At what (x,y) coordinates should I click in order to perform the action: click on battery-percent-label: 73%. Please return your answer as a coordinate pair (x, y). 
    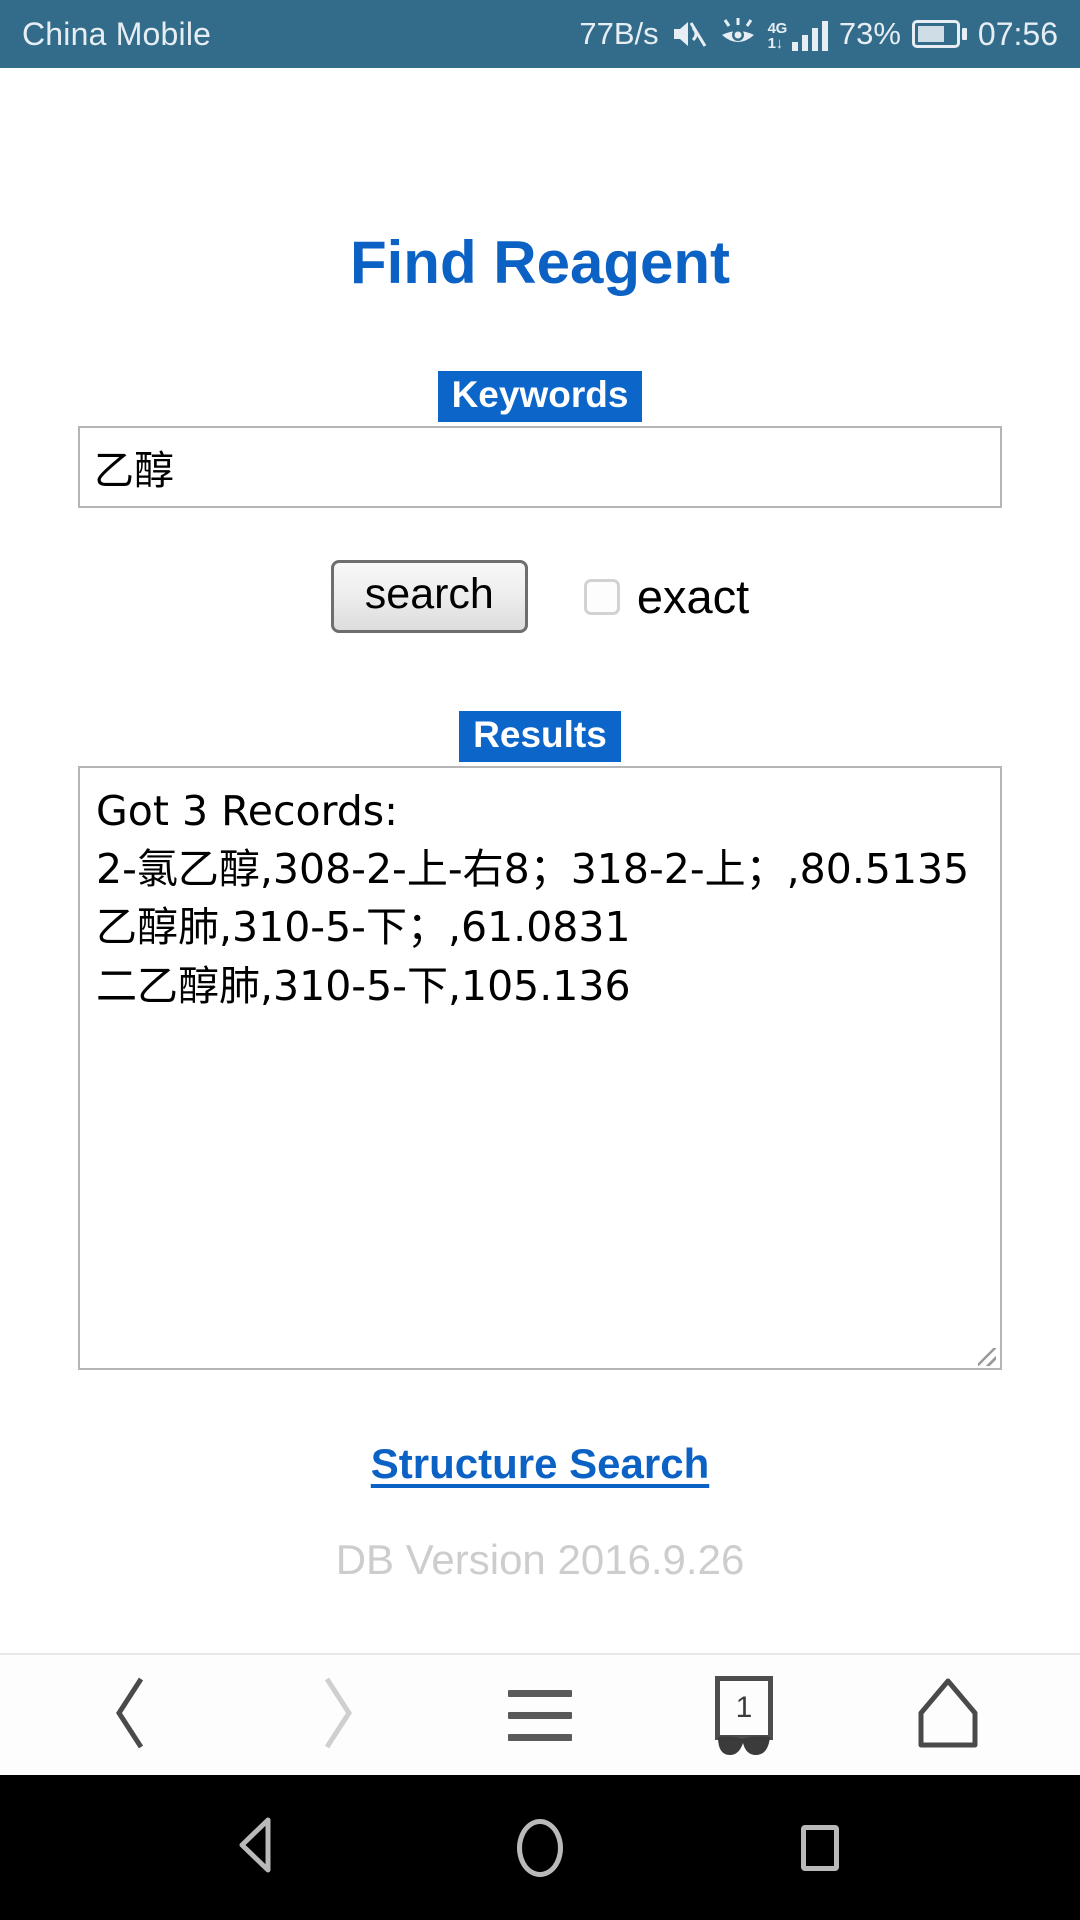
    Looking at the image, I should click on (869, 33).